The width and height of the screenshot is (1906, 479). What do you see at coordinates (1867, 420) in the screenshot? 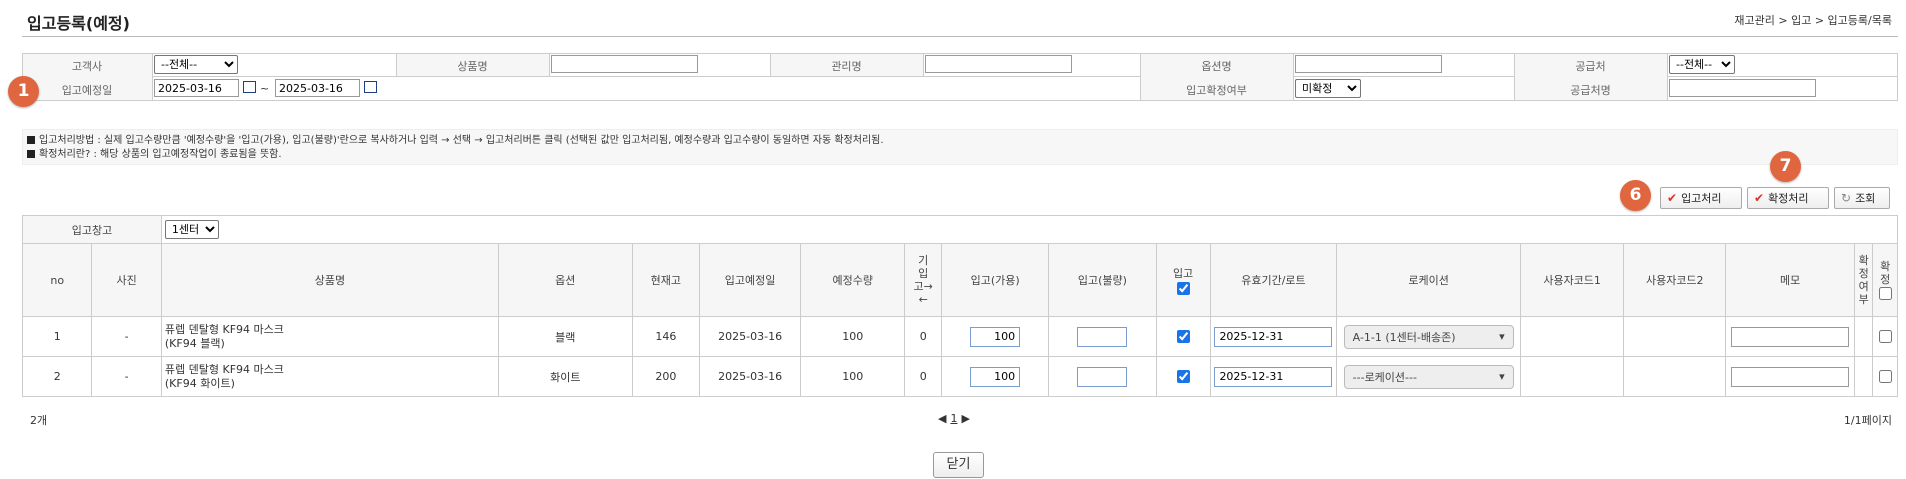
I see `page-info: 1/1페이지` at bounding box center [1867, 420].